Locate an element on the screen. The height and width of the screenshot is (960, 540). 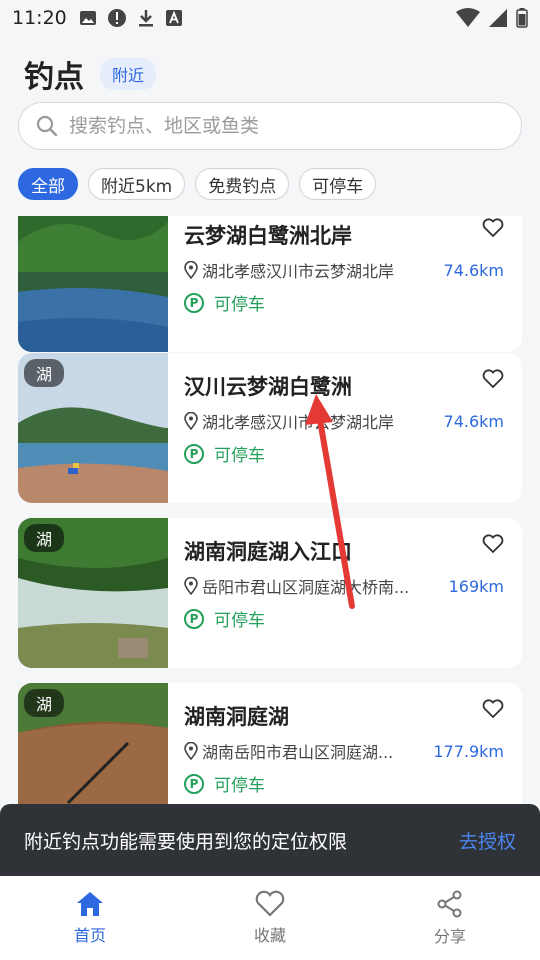
spot-photo is located at coordinates (93, 284).